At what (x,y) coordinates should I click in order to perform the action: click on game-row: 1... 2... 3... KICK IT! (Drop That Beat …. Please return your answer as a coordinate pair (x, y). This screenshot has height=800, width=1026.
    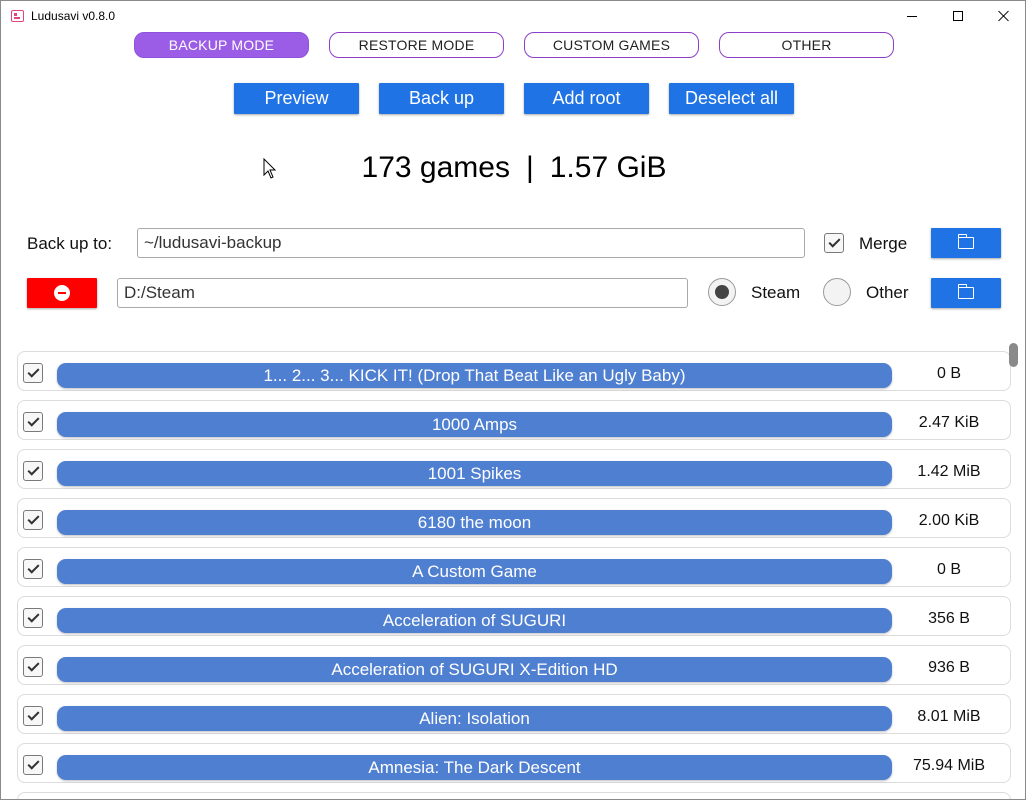
    Looking at the image, I should click on (514, 371).